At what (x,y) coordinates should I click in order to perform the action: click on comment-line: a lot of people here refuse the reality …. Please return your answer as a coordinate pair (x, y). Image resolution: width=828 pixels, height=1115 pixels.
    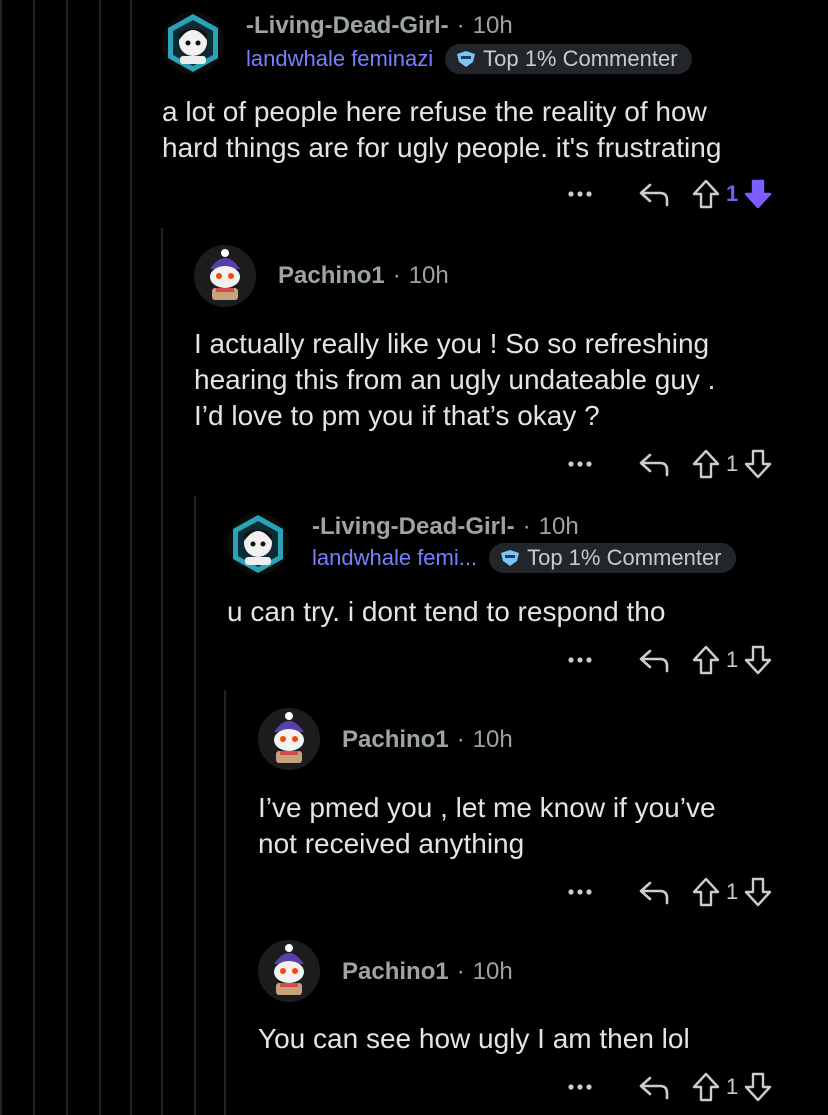
    Looking at the image, I should click on (434, 111).